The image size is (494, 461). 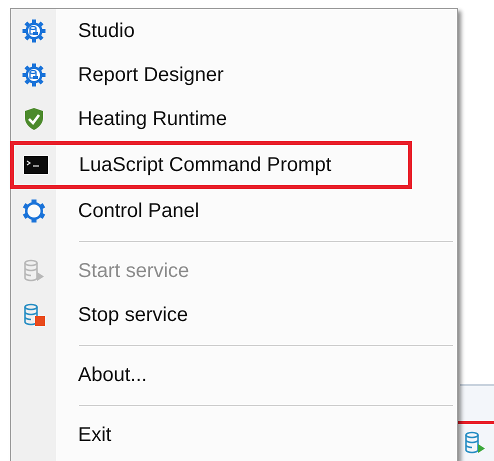 I want to click on shield-check-icon, so click(x=33, y=119).